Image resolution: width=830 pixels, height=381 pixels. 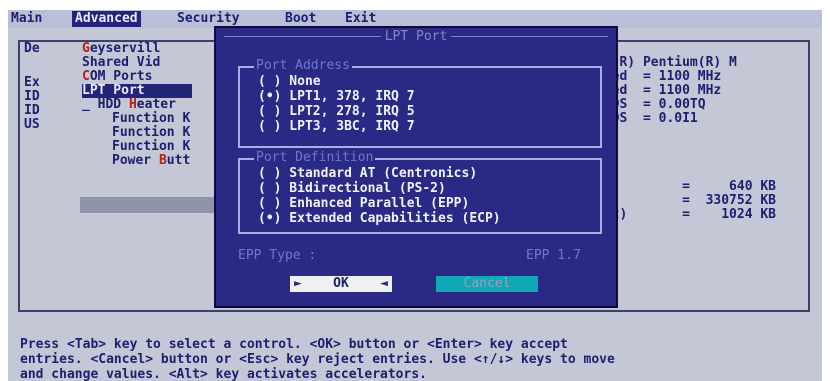 I want to click on menu-security: Security, so click(x=208, y=19).